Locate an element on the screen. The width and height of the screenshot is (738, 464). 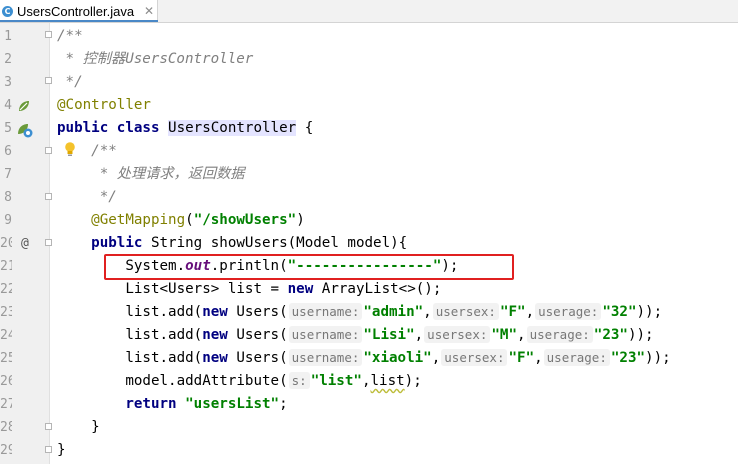
code-line: 9 @GetMapping("/showUsers") is located at coordinates (369, 220).